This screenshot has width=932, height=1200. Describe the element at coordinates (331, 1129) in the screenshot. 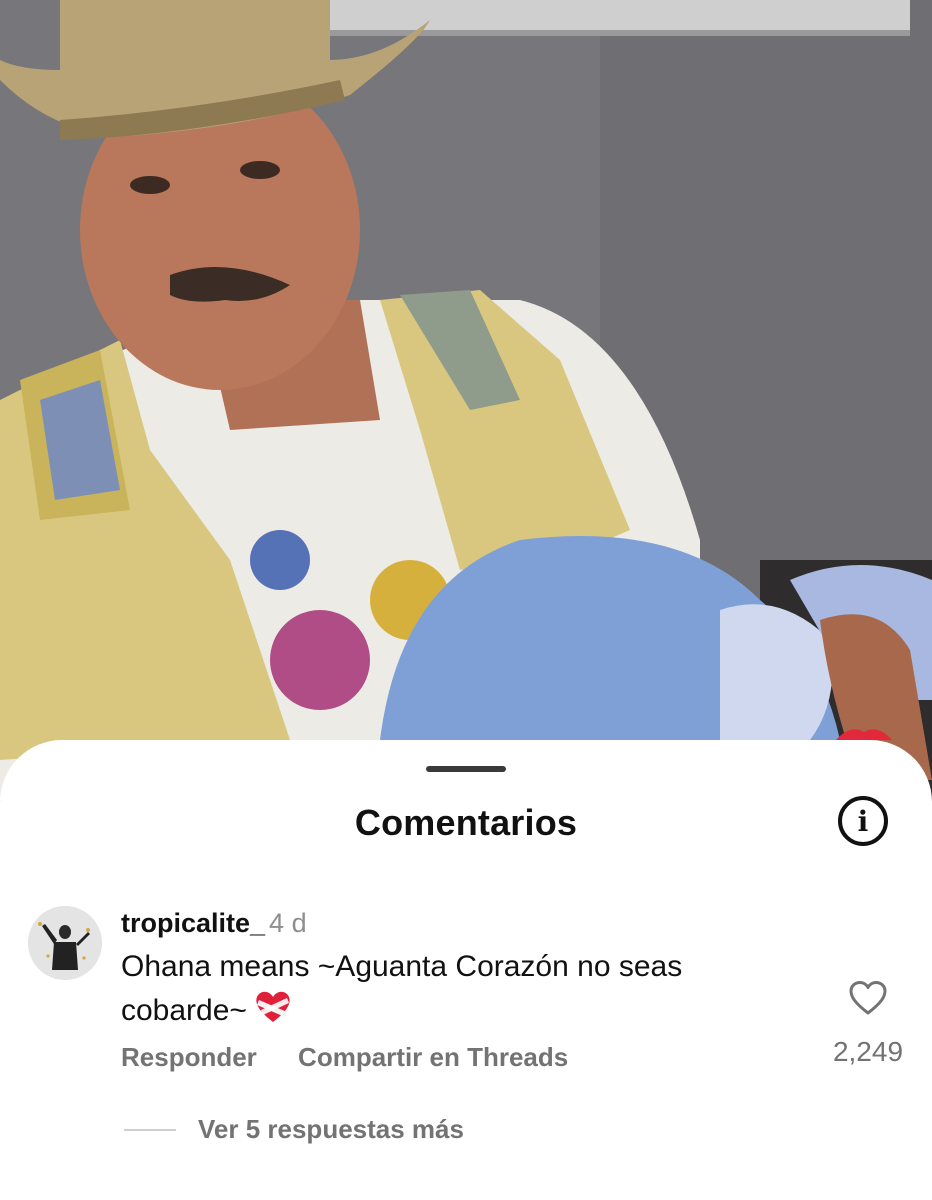

I see `view-more-replies-label: Ver 5 respuestas más` at that location.